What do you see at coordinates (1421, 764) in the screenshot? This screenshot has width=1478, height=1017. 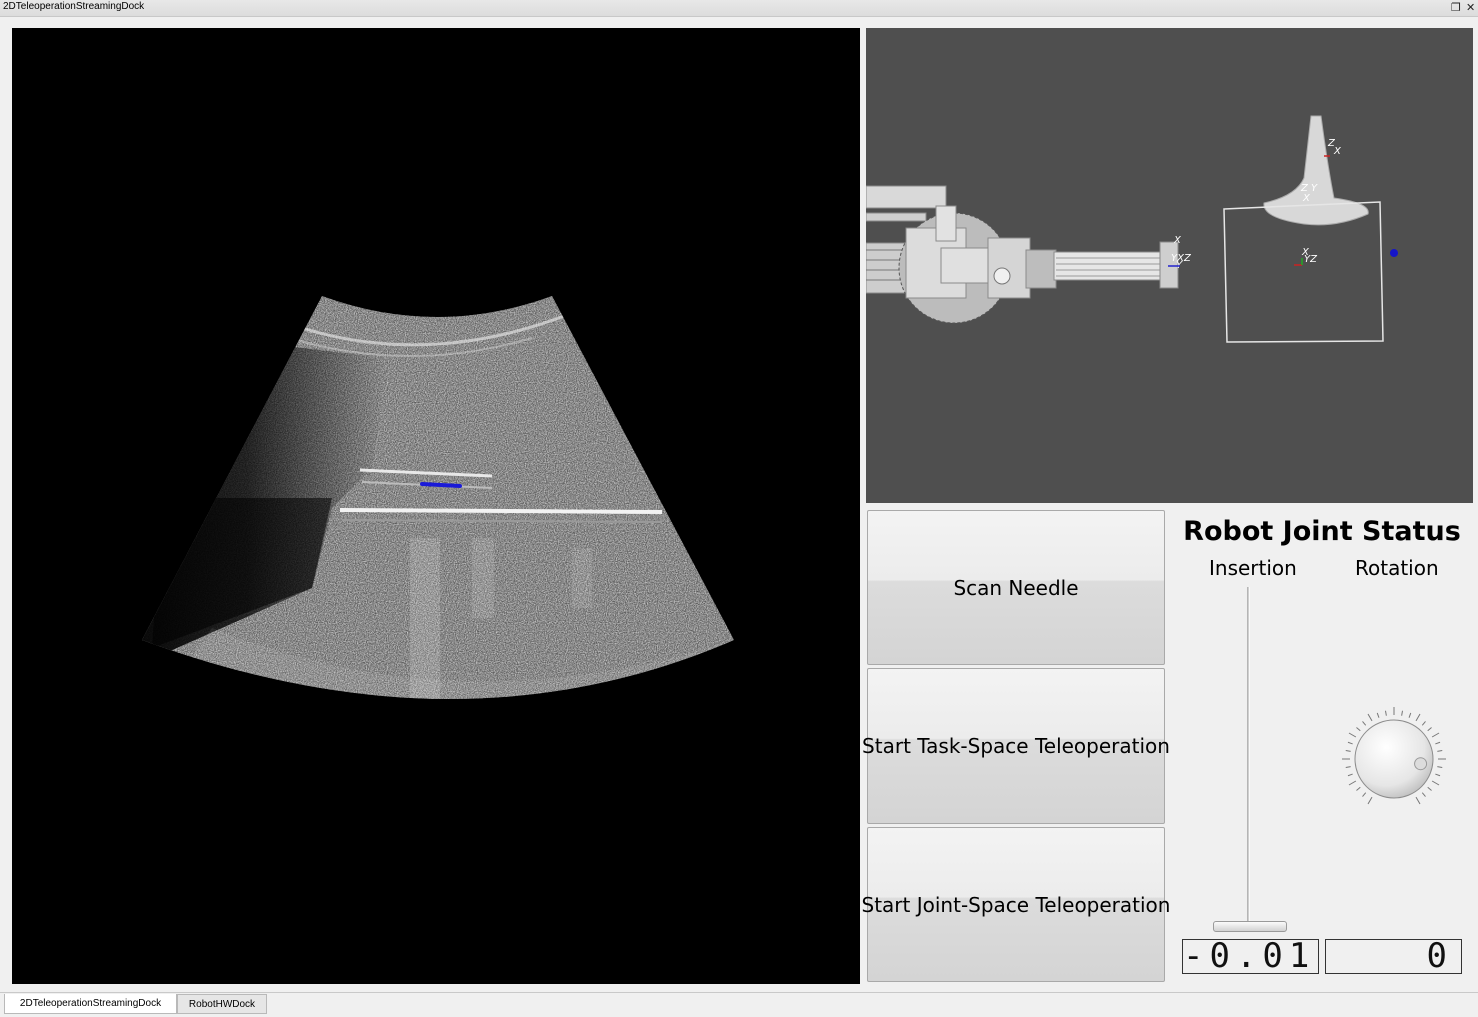 I see `rotation-dial-indicator` at bounding box center [1421, 764].